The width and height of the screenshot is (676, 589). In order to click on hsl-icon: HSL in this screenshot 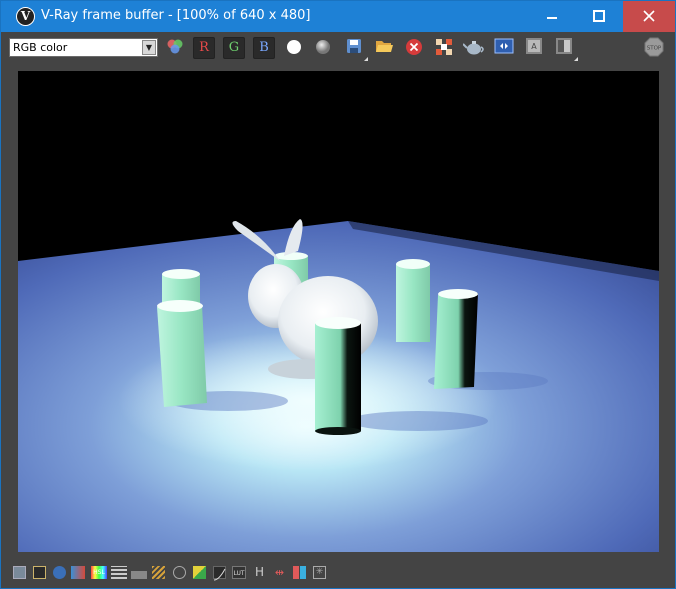, I will do `click(99, 572)`.